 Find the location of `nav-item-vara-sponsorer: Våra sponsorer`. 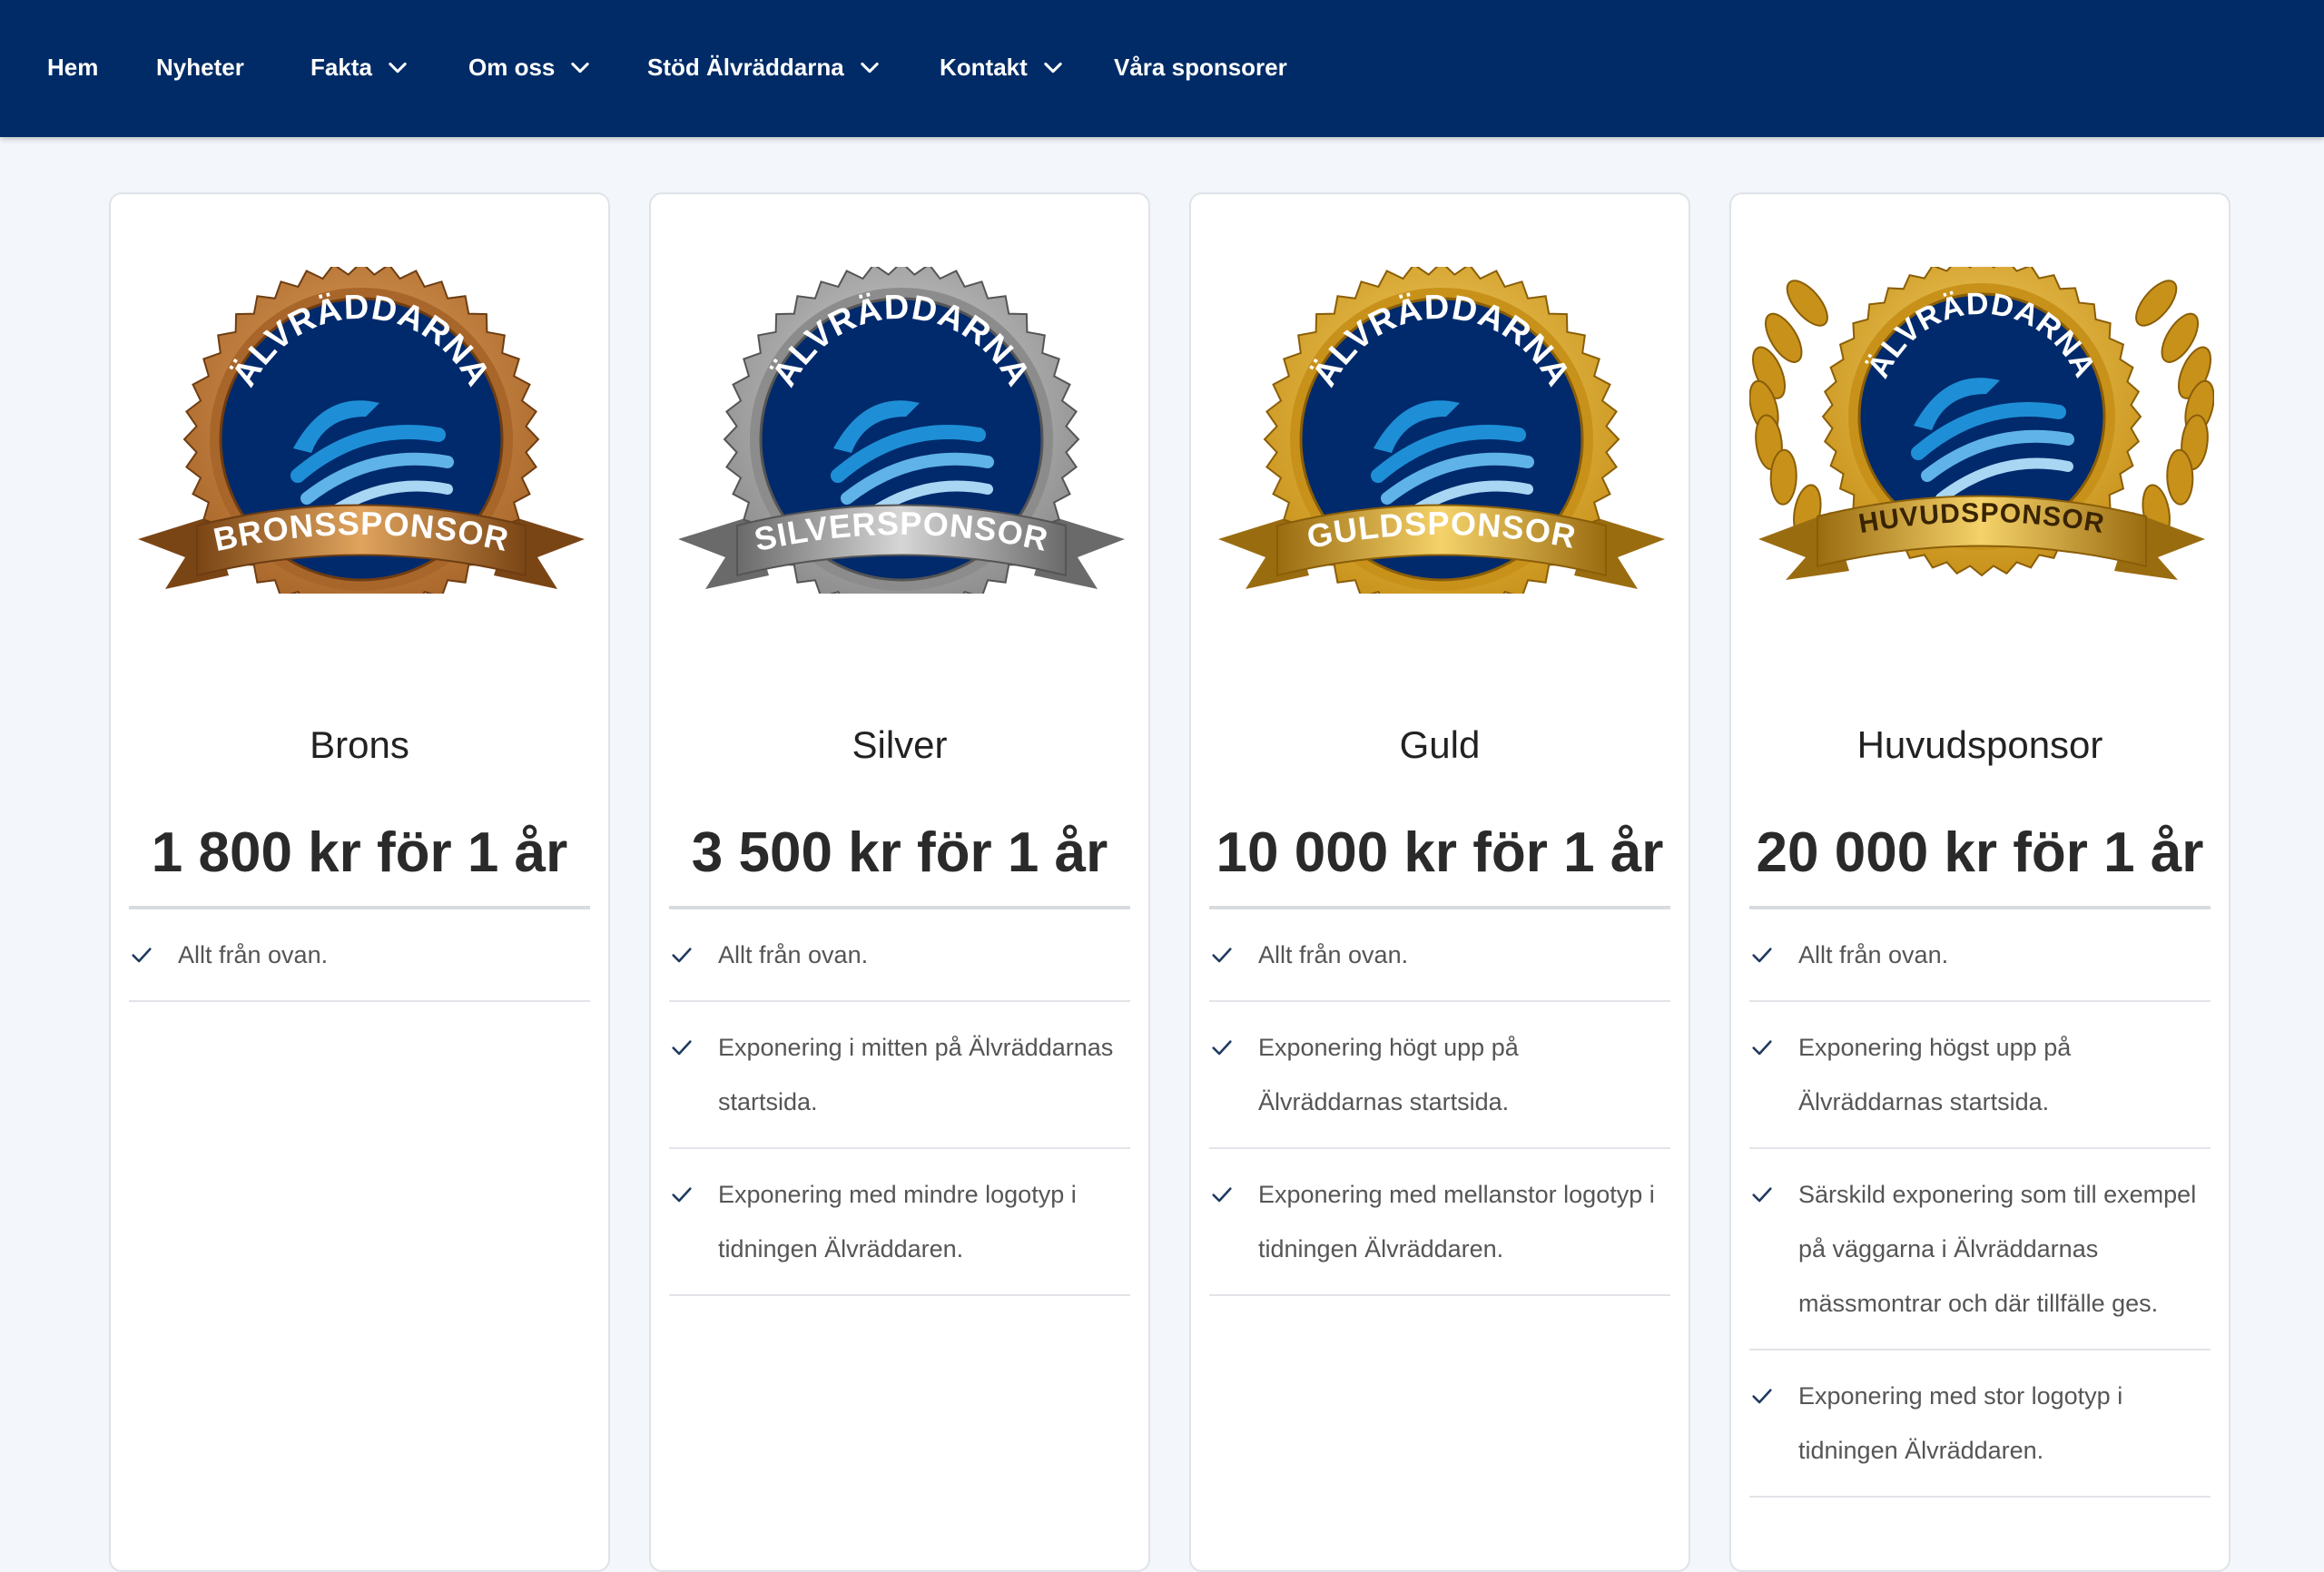

nav-item-vara-sponsorer: Våra sponsorer is located at coordinates (1200, 67).